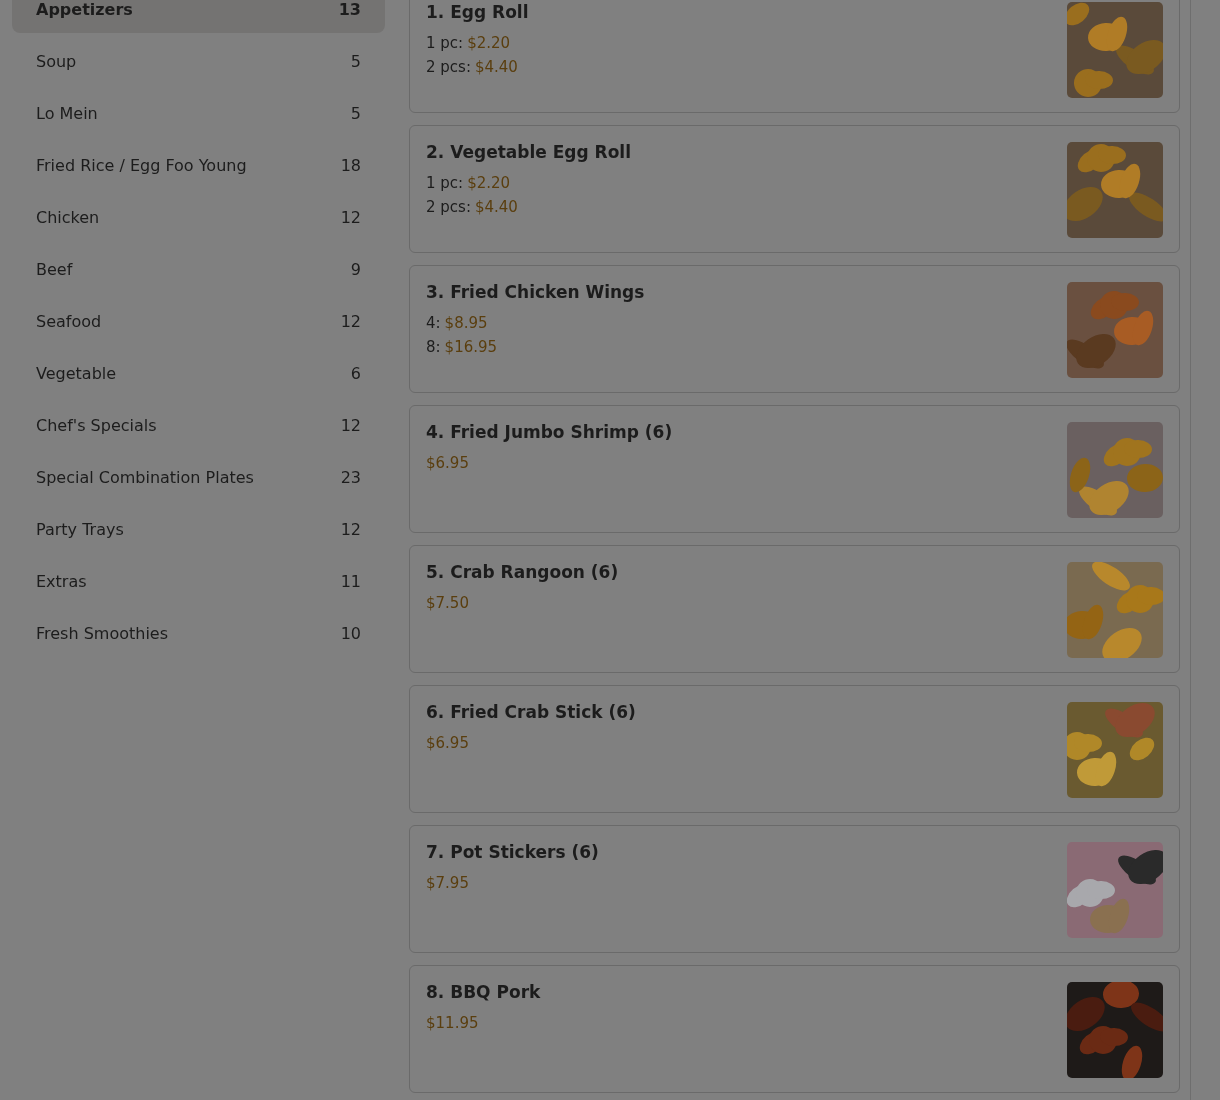 The width and height of the screenshot is (1220, 1100). I want to click on category-item: Seafood 12, so click(198, 321).